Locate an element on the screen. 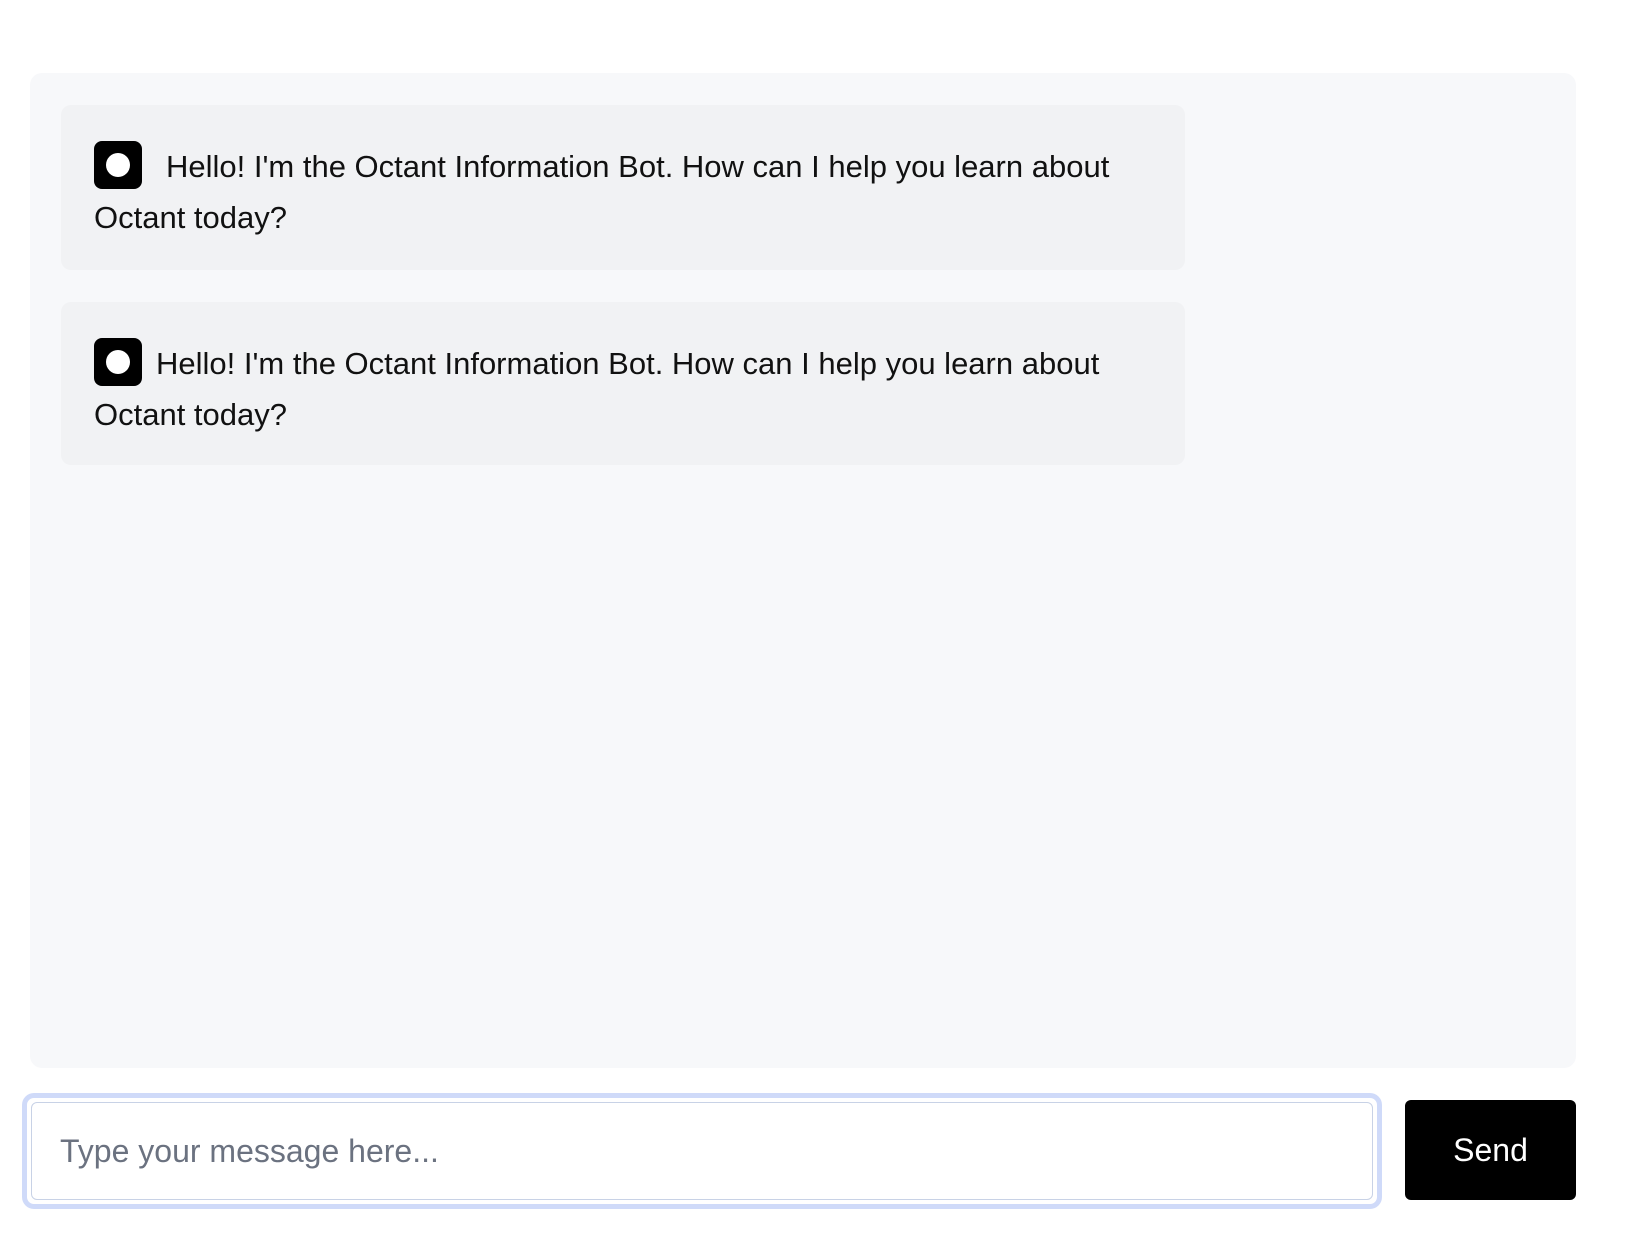 The image size is (1638, 1254). message-input-wrapper is located at coordinates (702, 1151).